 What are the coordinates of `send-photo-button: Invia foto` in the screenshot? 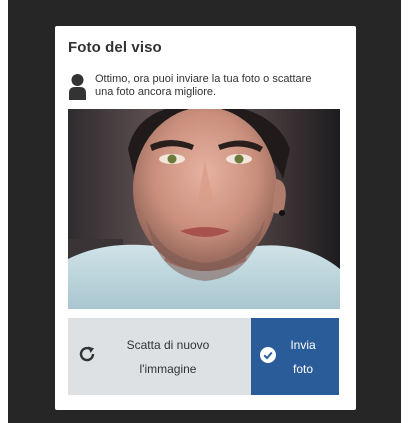 It's located at (295, 356).